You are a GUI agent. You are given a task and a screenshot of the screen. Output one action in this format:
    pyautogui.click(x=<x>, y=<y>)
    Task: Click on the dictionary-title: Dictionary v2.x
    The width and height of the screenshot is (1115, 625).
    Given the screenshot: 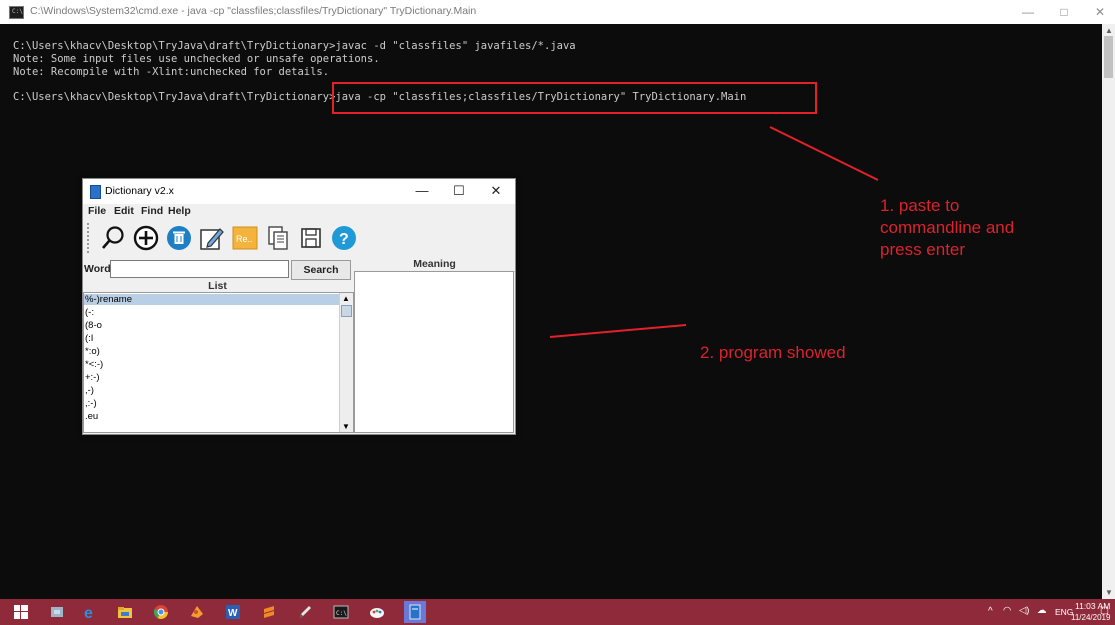 What is the action you would take?
    pyautogui.click(x=139, y=191)
    